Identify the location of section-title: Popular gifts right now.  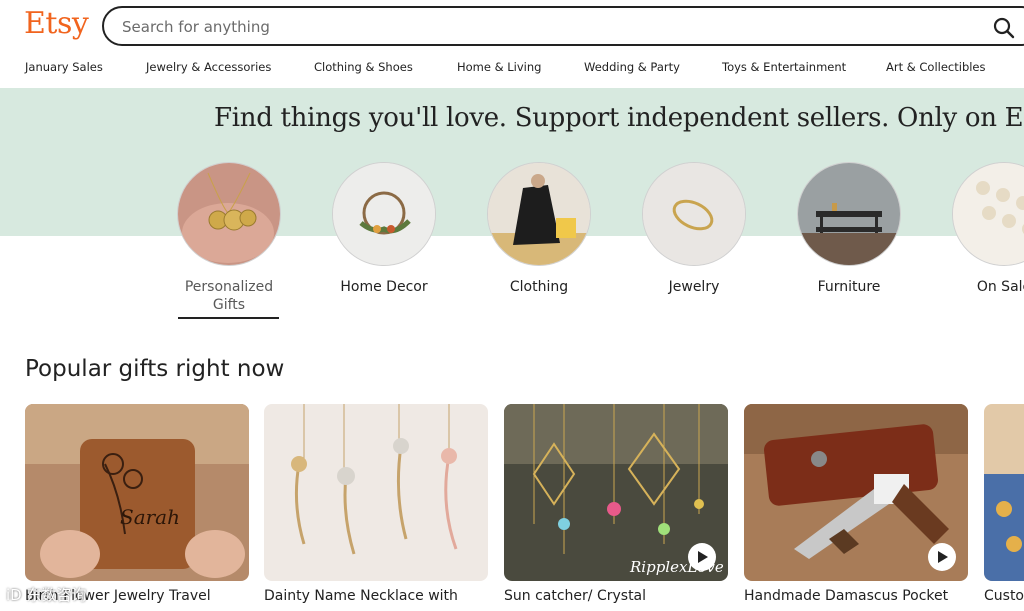
(155, 369).